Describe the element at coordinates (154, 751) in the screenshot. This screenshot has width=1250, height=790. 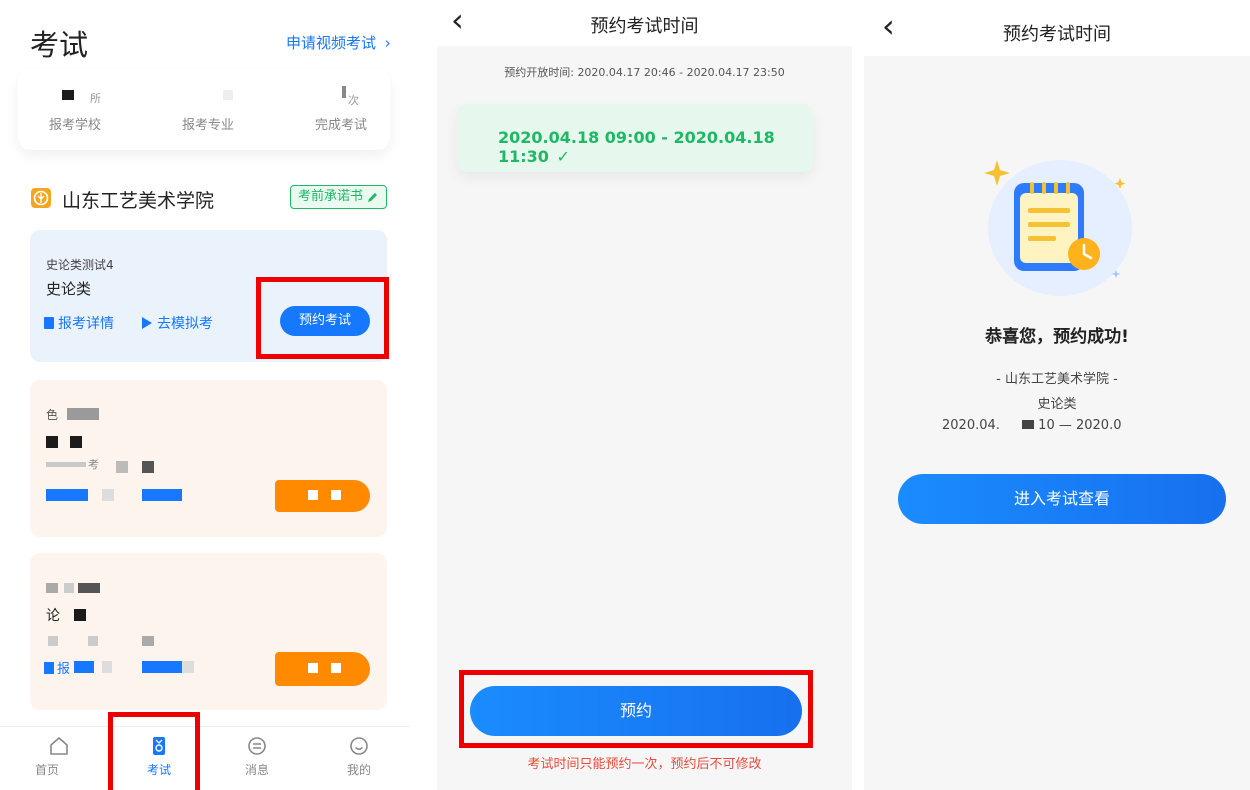
I see `highlight-exam-tab` at that location.